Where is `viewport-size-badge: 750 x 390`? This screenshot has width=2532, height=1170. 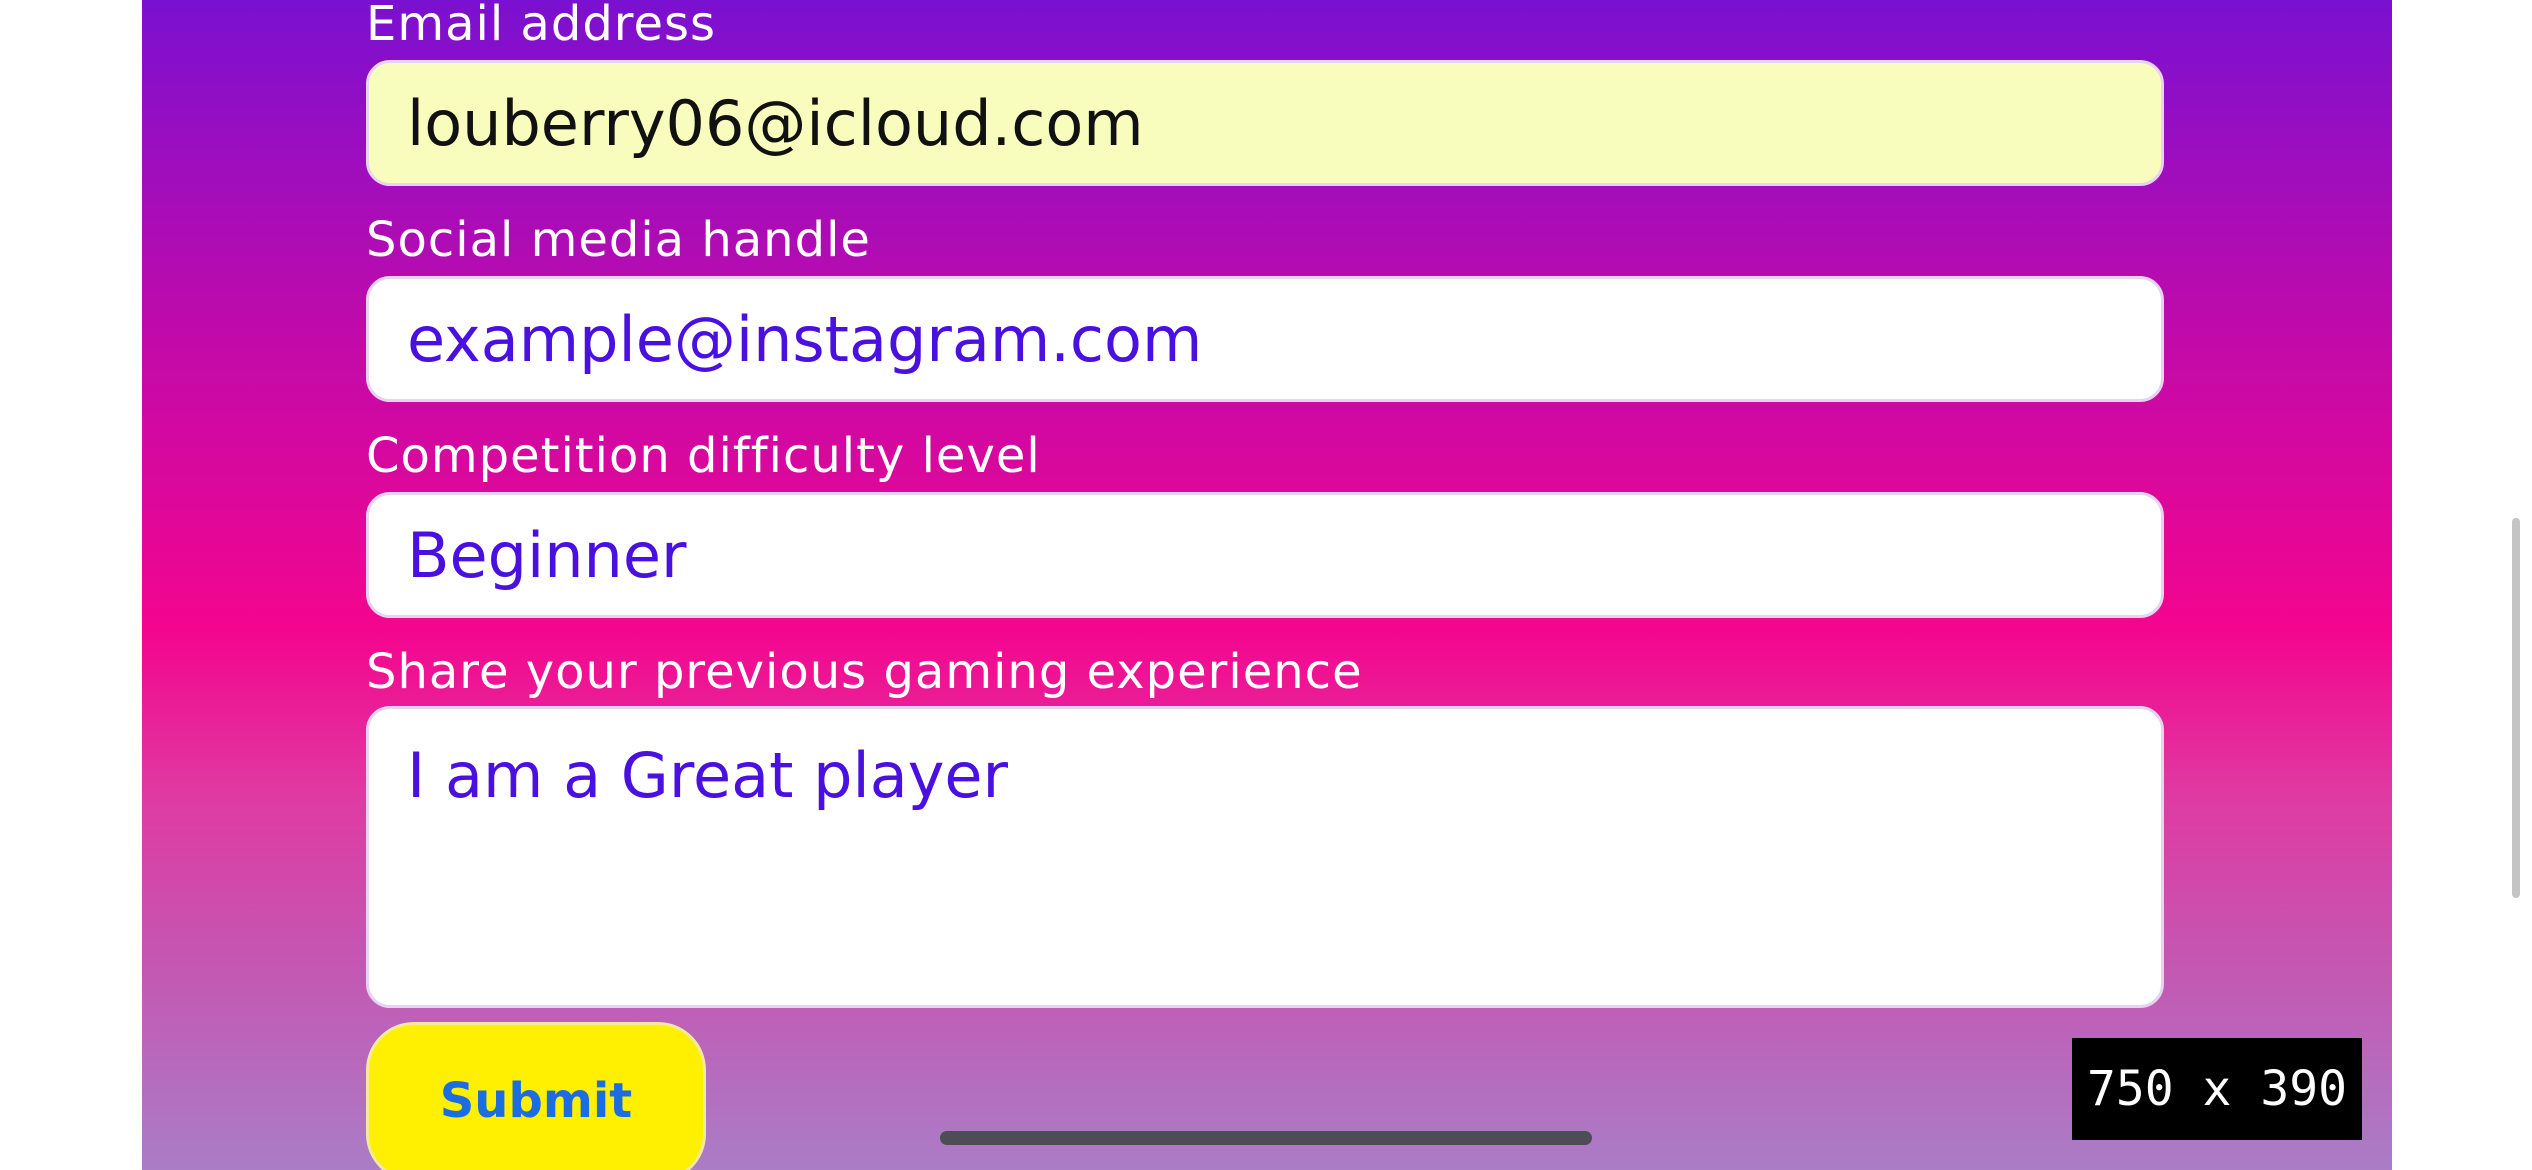
viewport-size-badge: 750 x 390 is located at coordinates (2217, 1089).